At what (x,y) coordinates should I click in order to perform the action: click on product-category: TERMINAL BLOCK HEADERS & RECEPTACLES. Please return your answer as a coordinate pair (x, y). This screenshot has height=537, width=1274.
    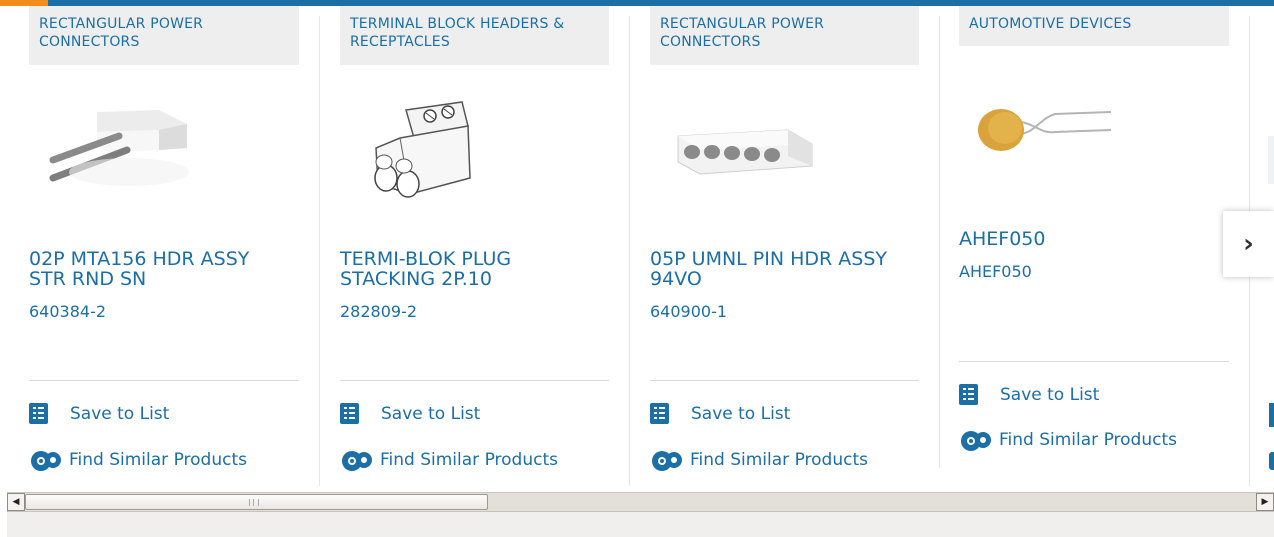
    Looking at the image, I should click on (474, 35).